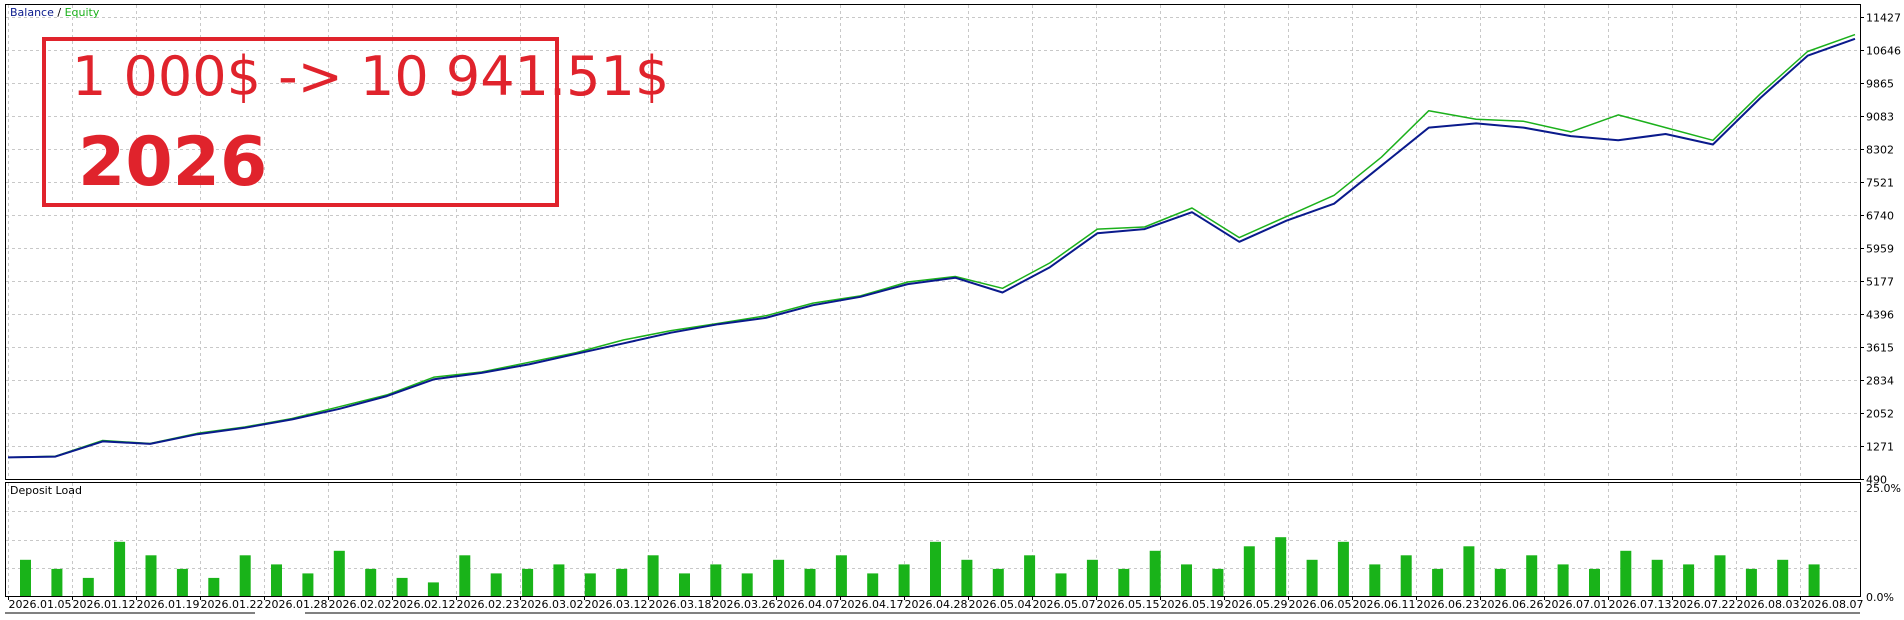  What do you see at coordinates (680, 604) in the screenshot?
I see `x-tick-label: 2026.03.18` at bounding box center [680, 604].